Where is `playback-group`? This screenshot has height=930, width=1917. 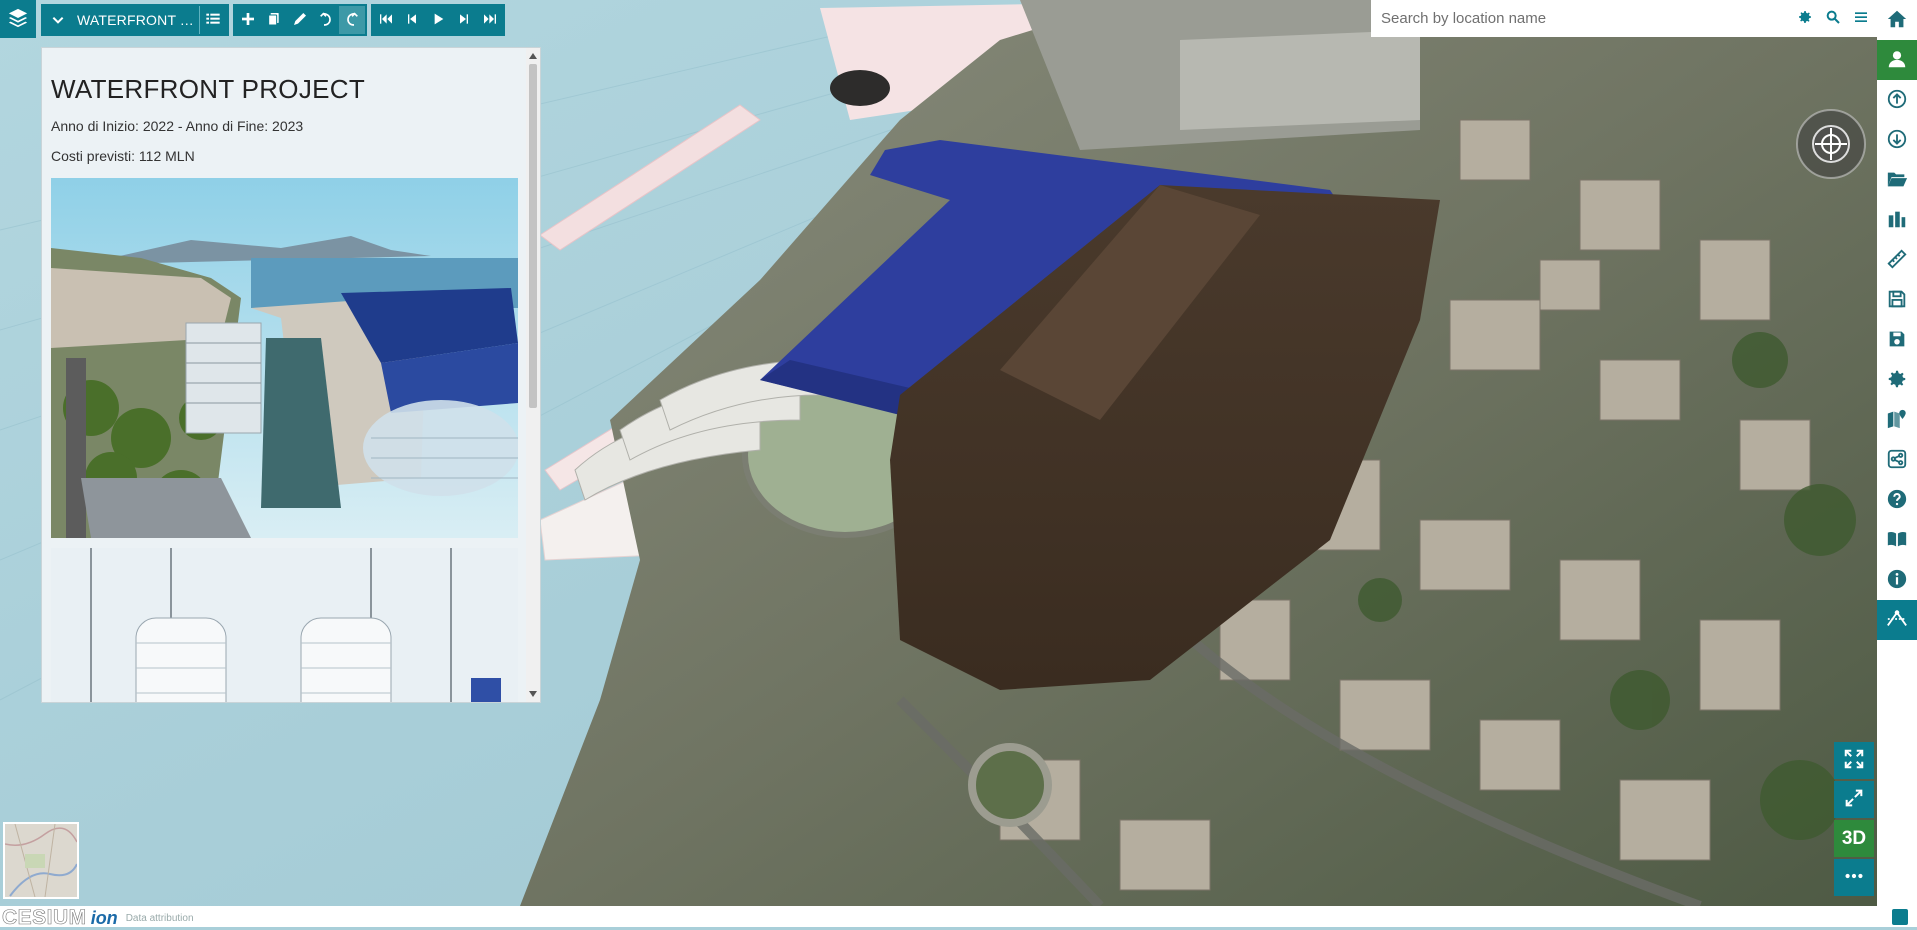 playback-group is located at coordinates (438, 20).